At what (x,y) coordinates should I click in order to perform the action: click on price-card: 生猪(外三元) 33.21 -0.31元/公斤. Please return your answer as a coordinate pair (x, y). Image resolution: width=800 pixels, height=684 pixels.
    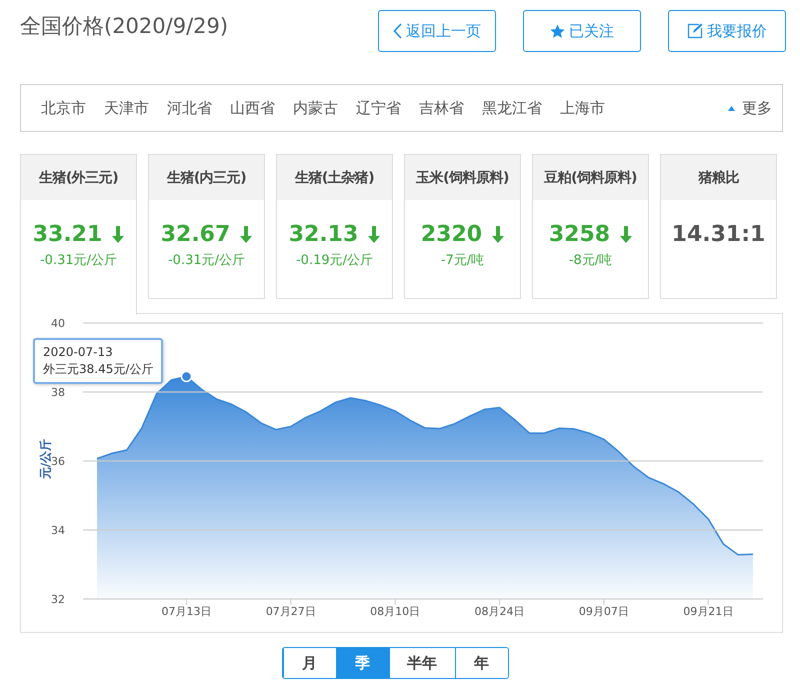
    Looking at the image, I should click on (78, 234).